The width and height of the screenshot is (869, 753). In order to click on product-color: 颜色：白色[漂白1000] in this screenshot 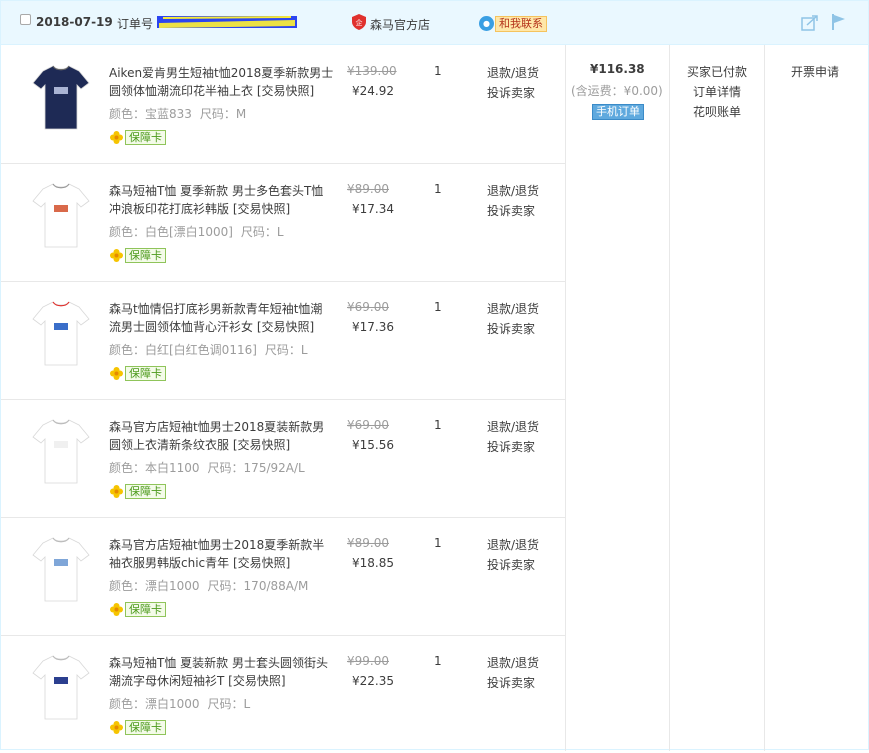, I will do `click(171, 232)`.